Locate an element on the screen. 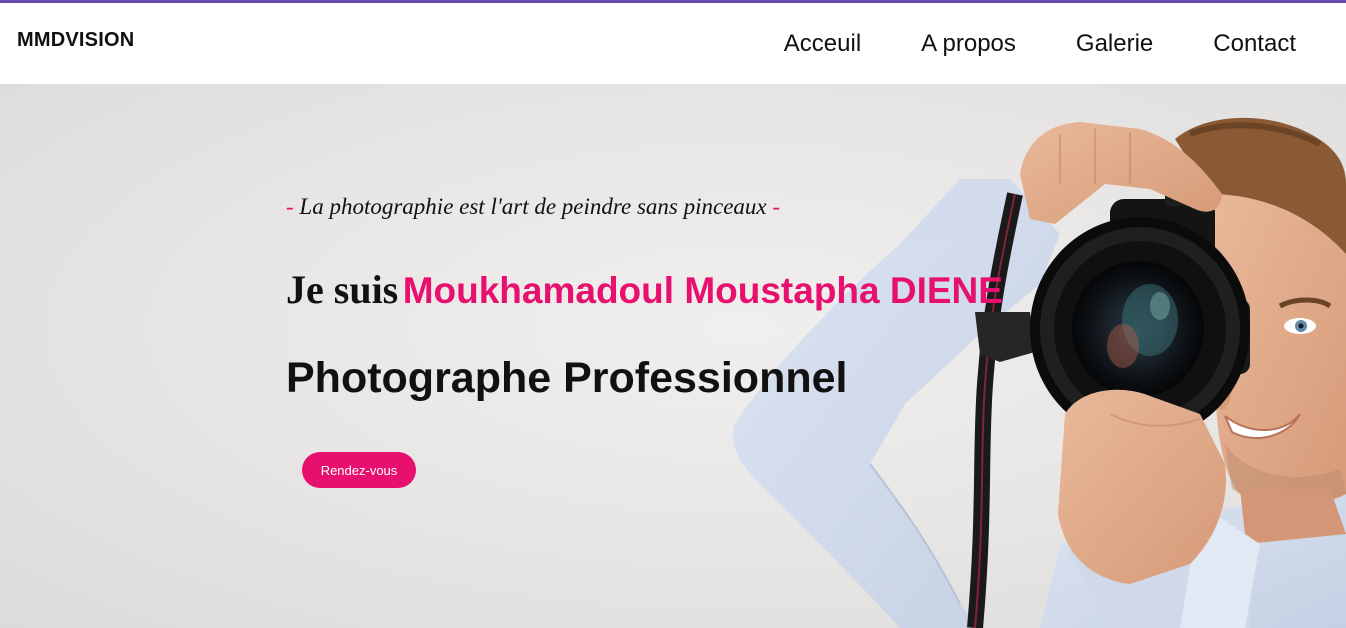  nav-link-contact: Contact is located at coordinates (1254, 44).